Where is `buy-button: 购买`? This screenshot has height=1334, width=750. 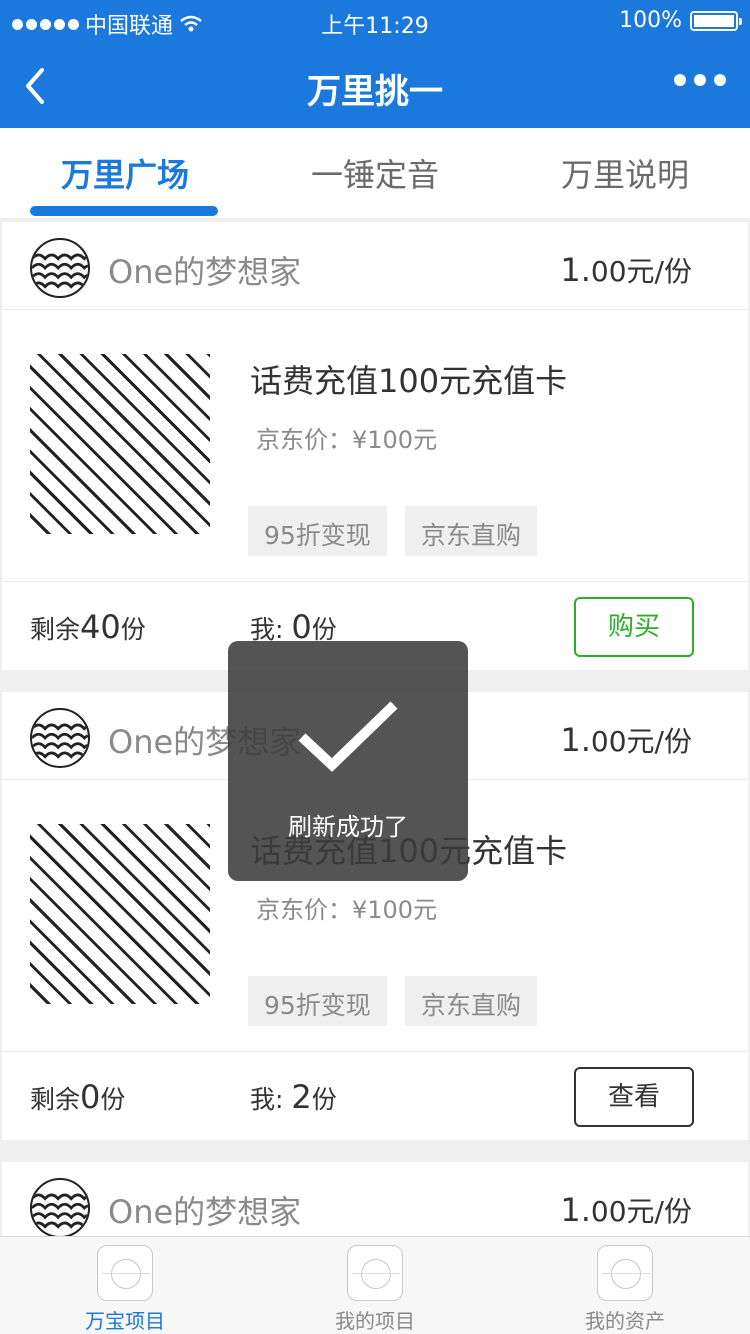 buy-button: 购买 is located at coordinates (634, 627).